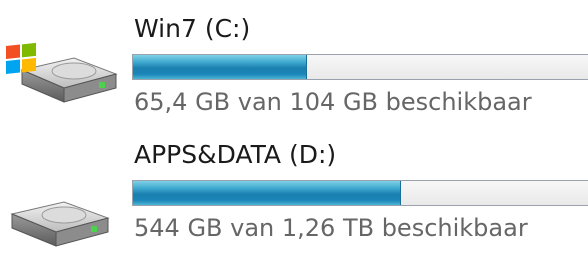 The height and width of the screenshot is (254, 588). Describe the element at coordinates (333, 102) in the screenshot. I see `drive-free-space-text: 65,4 GB van 104 GB beschikbaar` at that location.